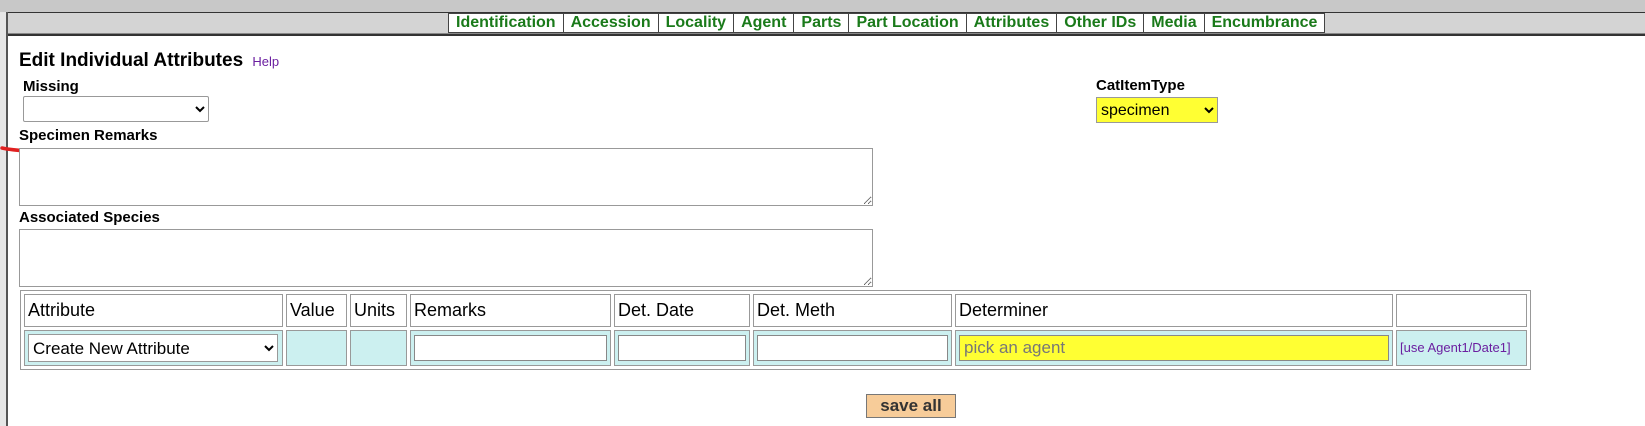 The image size is (1645, 426). I want to click on det-date-input, so click(682, 348).